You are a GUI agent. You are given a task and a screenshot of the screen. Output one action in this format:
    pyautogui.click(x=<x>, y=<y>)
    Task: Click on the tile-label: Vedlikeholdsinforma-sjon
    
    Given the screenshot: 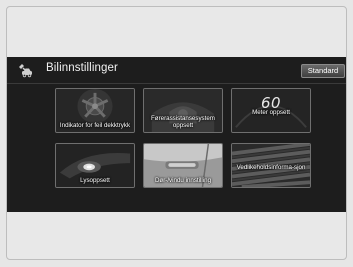 What is the action you would take?
    pyautogui.click(x=271, y=167)
    